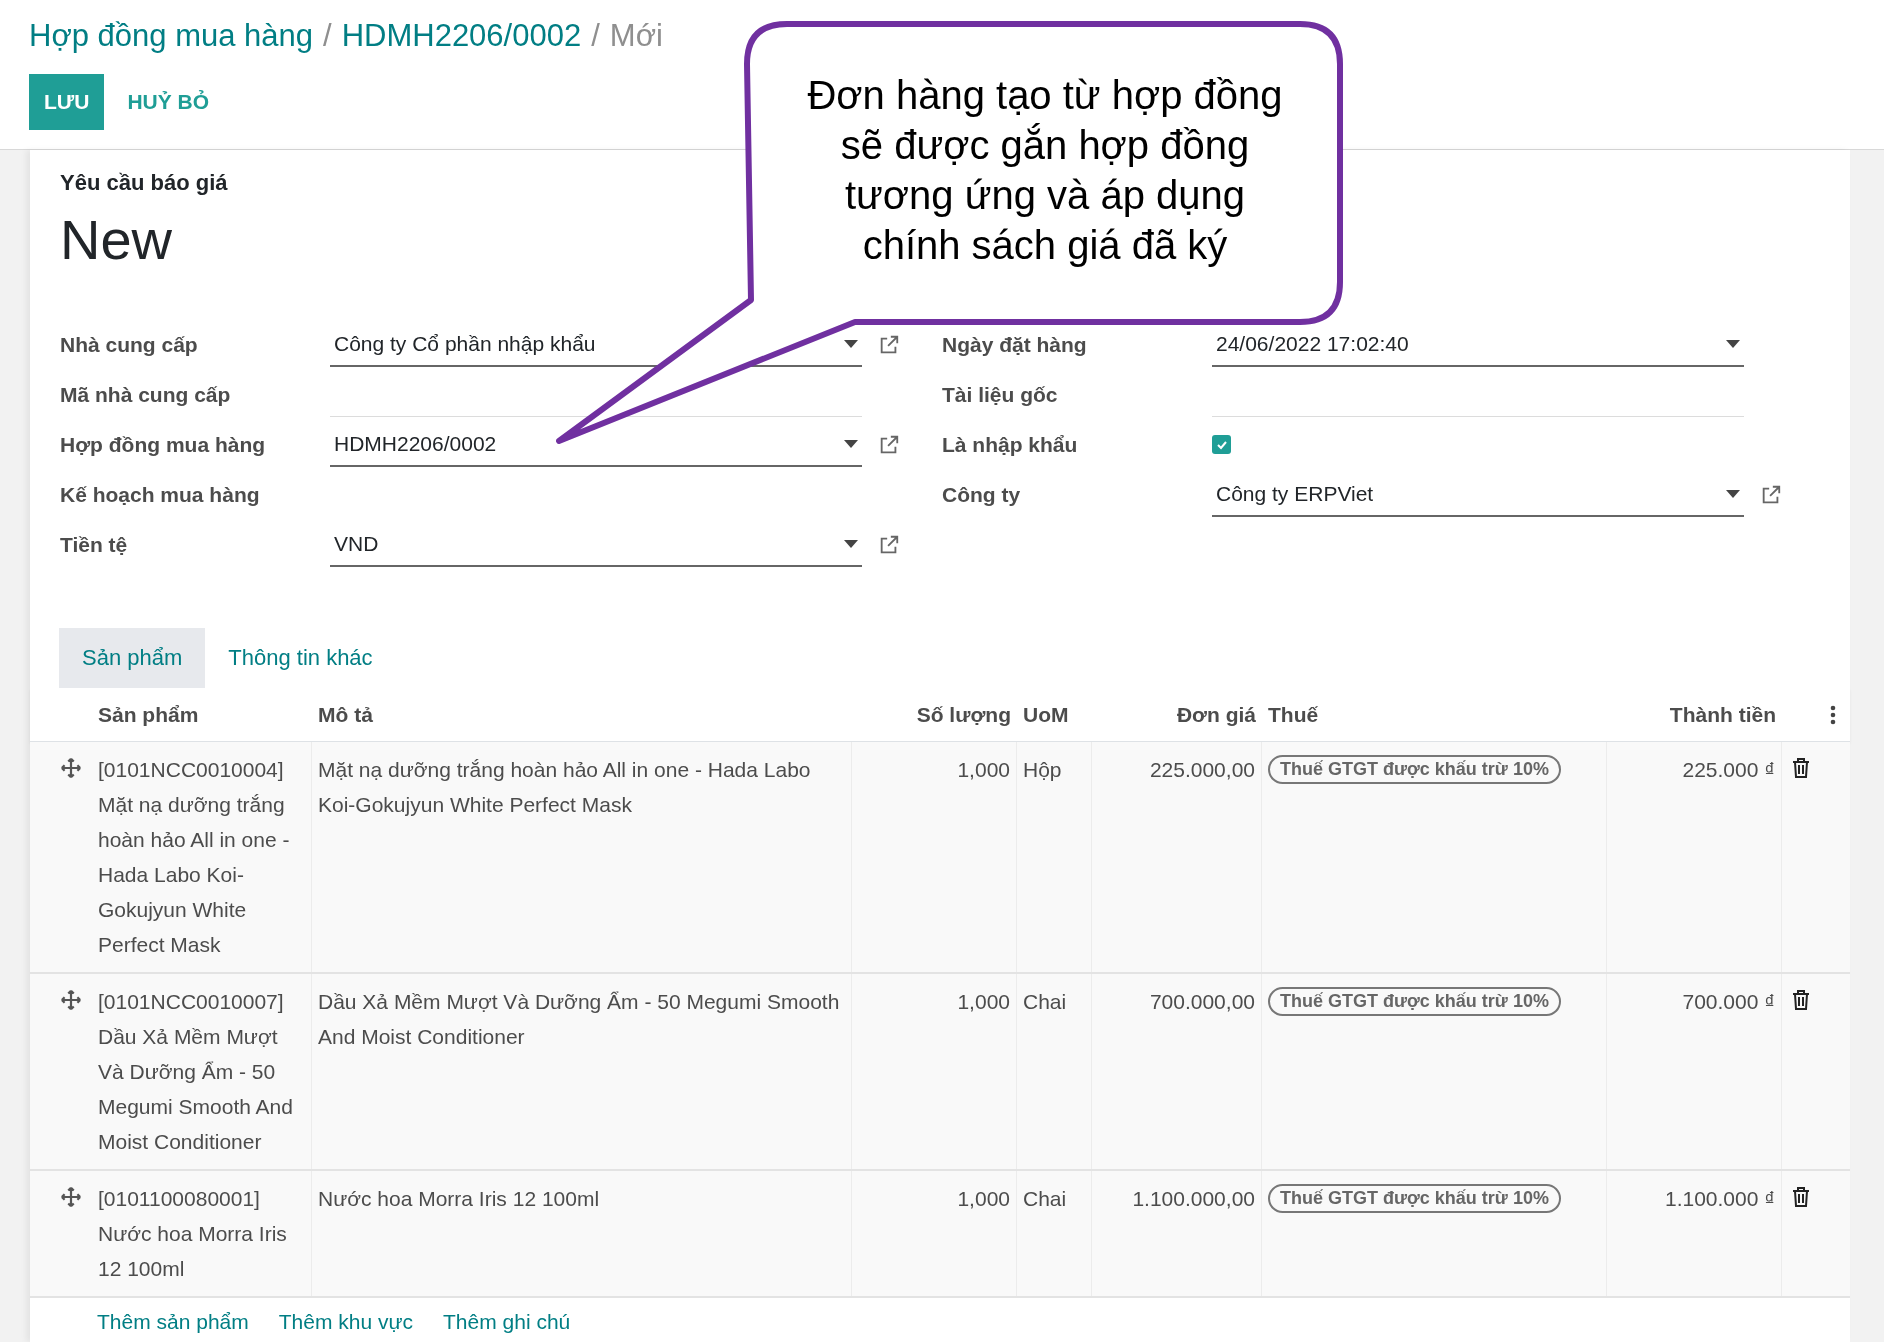 The width and height of the screenshot is (1884, 1342). Describe the element at coordinates (1293, 714) in the screenshot. I see `column-header: Thuế` at that location.